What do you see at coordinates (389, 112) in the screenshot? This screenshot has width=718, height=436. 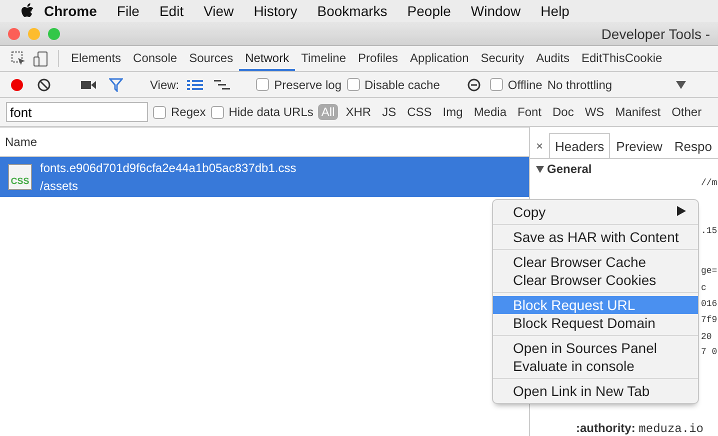 I see `type-filter-button: JS` at bounding box center [389, 112].